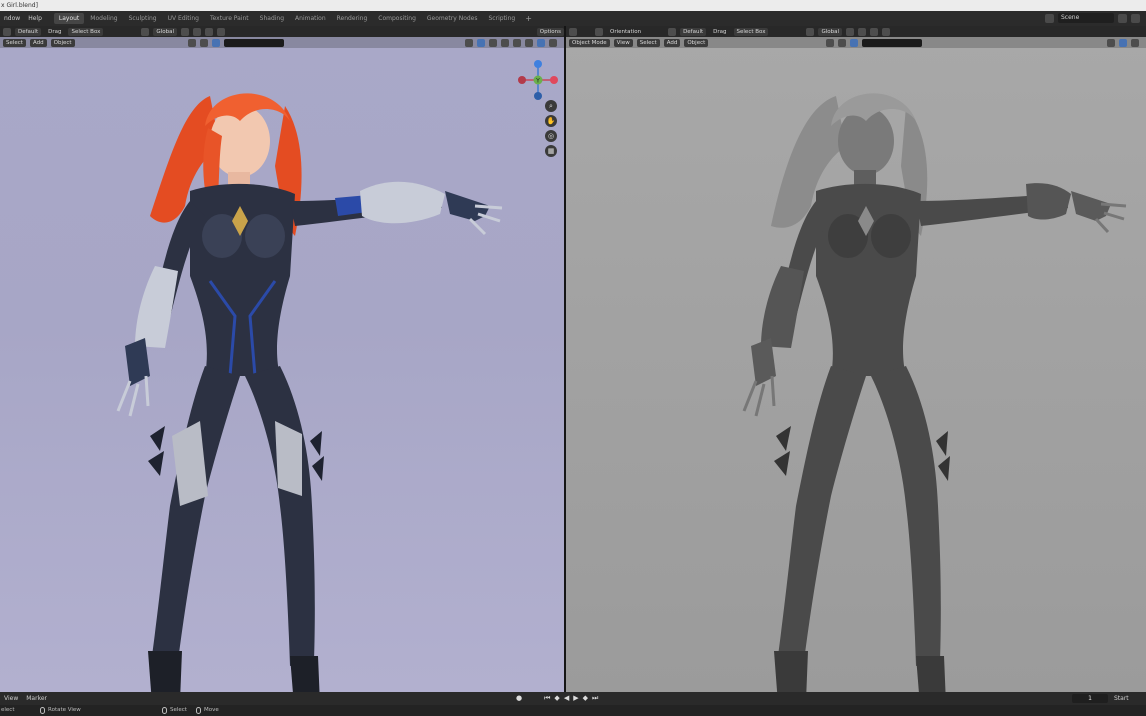  Describe the element at coordinates (575, 698) in the screenshot. I see `play-icon: ▶` at that location.